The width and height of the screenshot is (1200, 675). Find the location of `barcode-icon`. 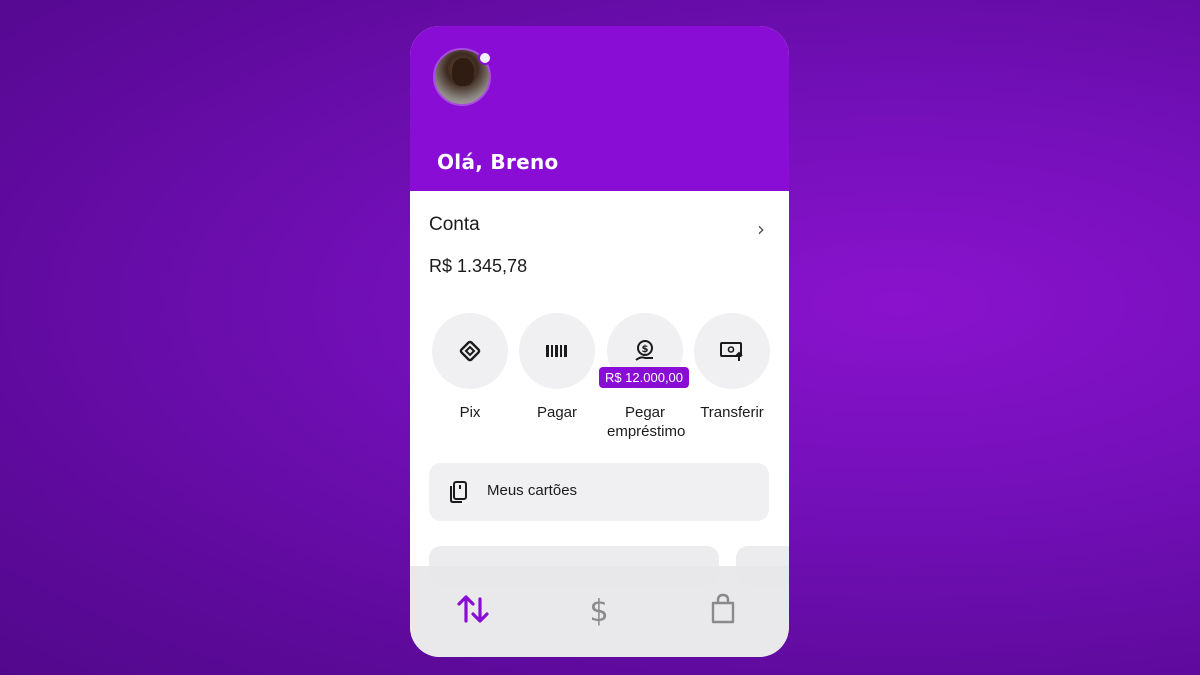

barcode-icon is located at coordinates (556, 351).